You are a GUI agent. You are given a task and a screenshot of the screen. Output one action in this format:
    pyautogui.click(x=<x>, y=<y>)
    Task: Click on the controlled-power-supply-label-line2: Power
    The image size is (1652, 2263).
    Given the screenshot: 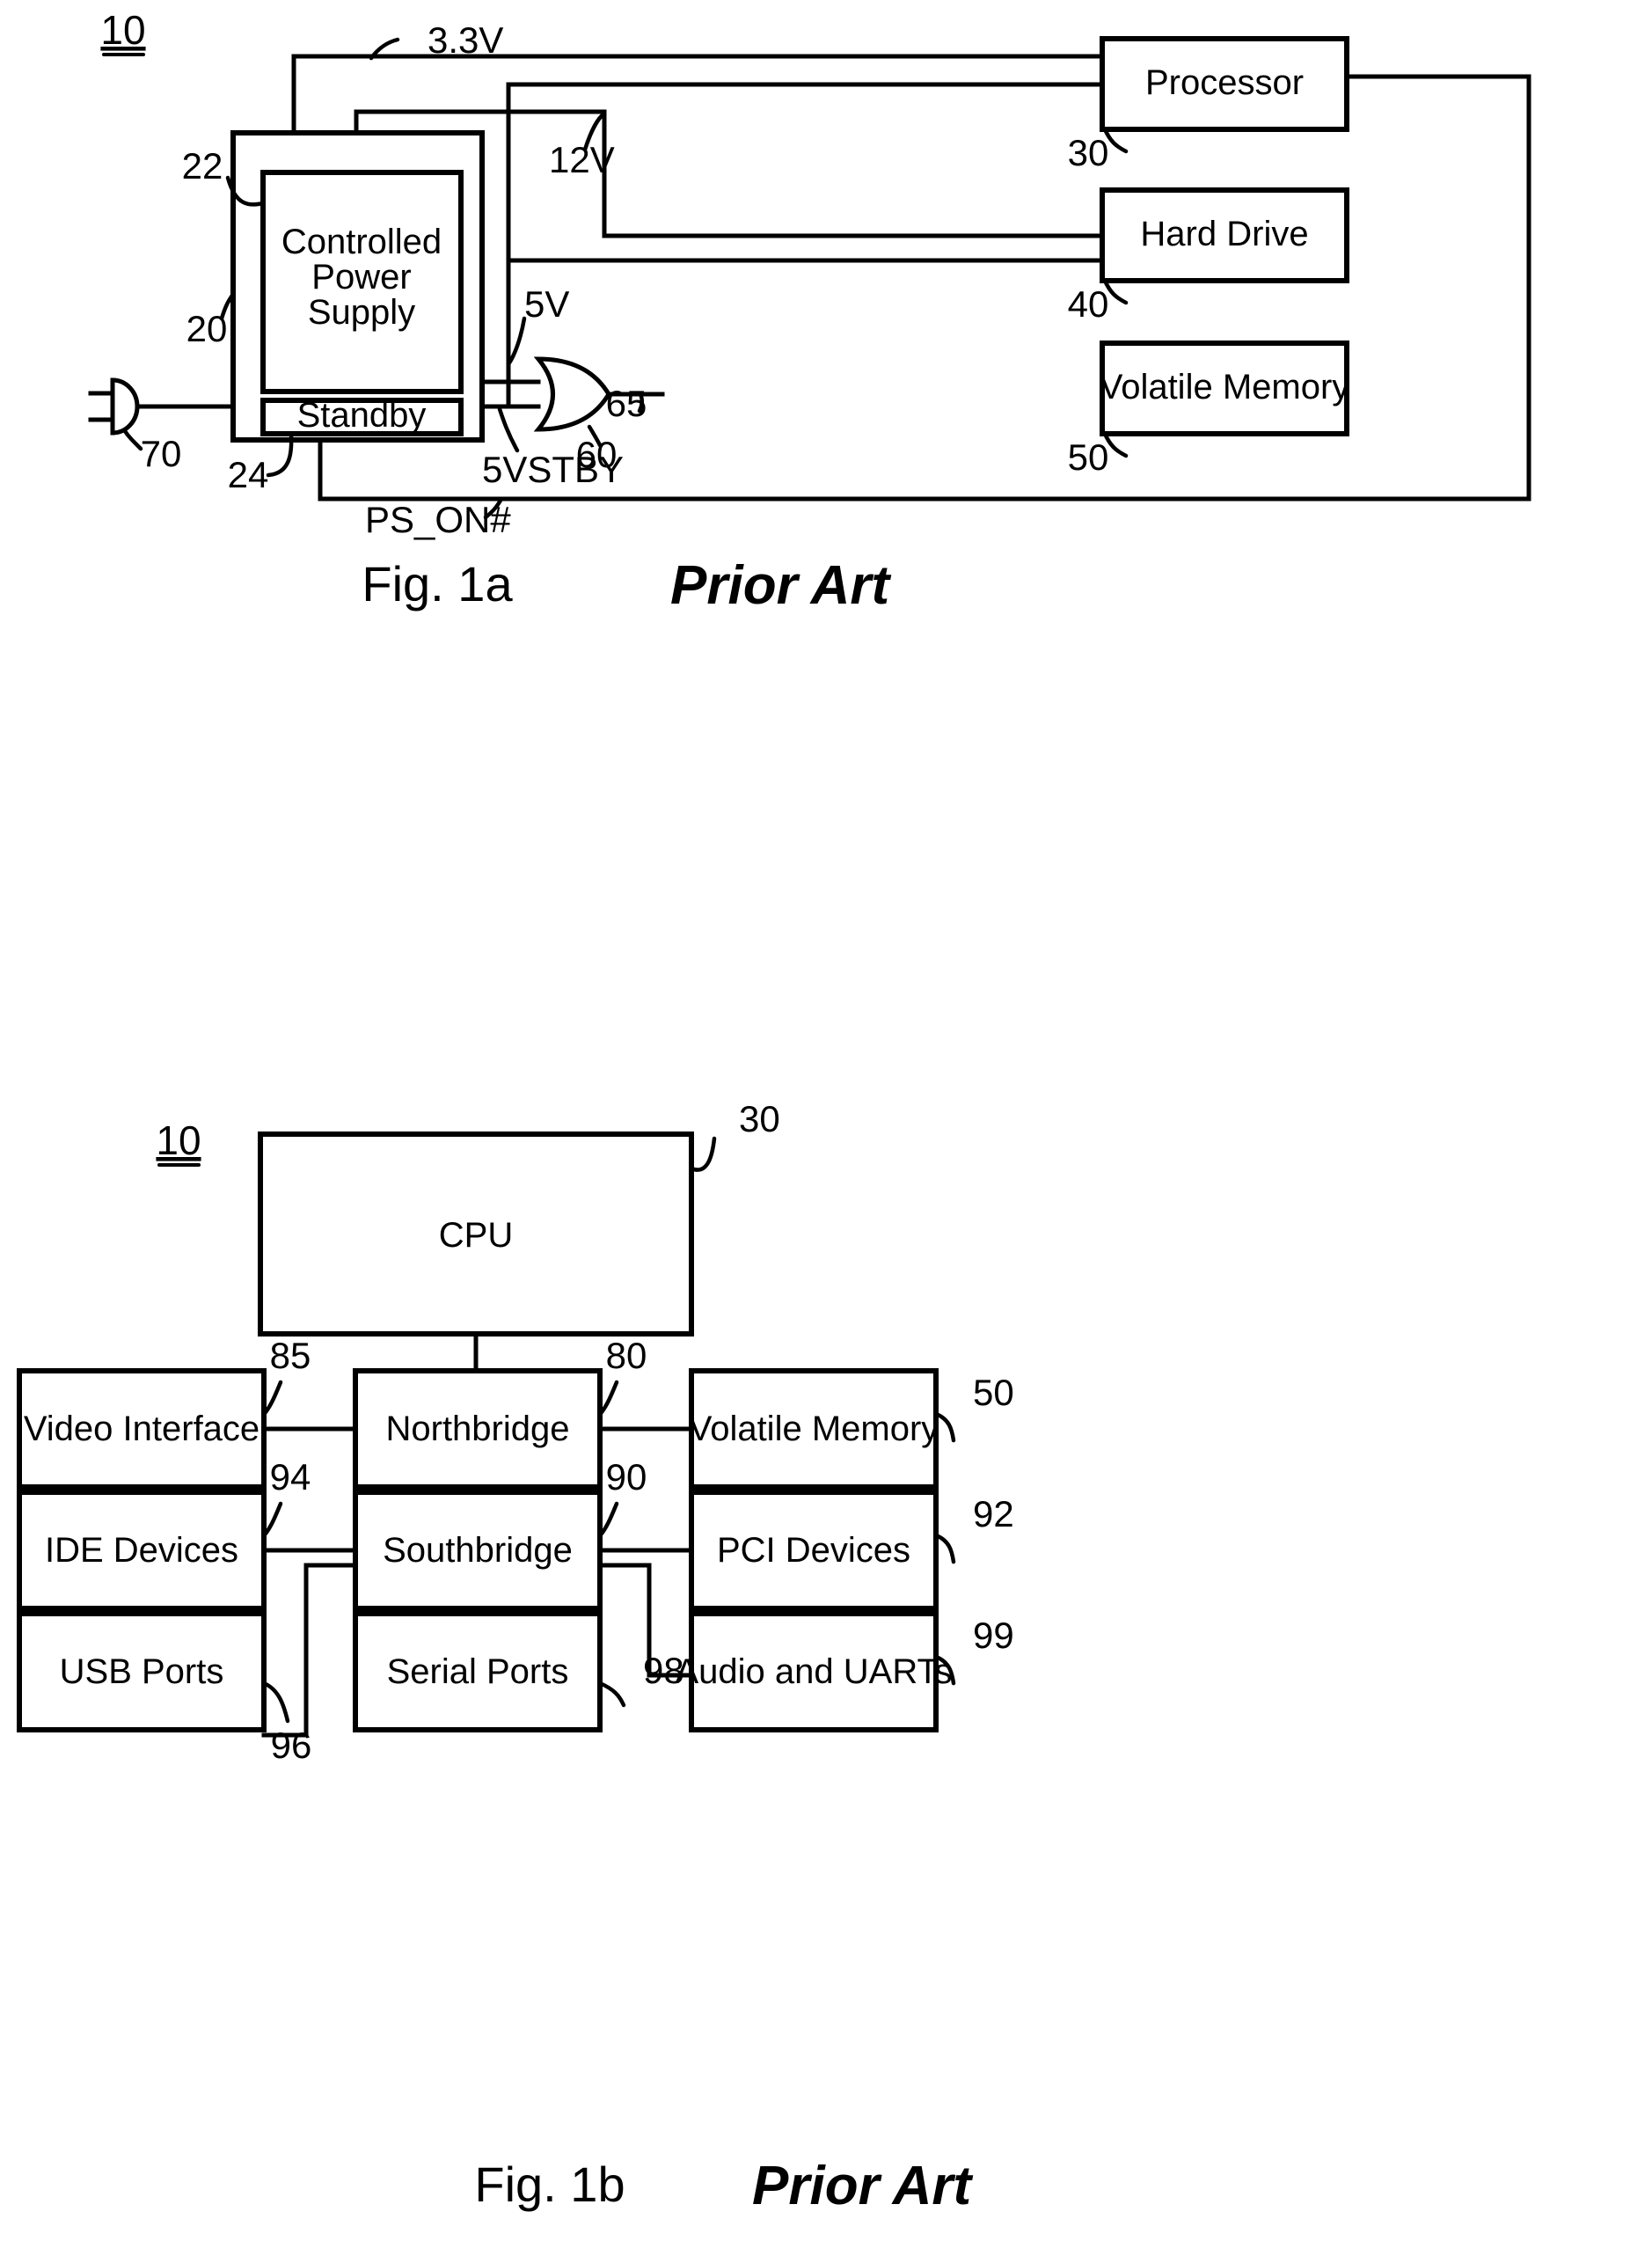 What is the action you would take?
    pyautogui.click(x=361, y=277)
    